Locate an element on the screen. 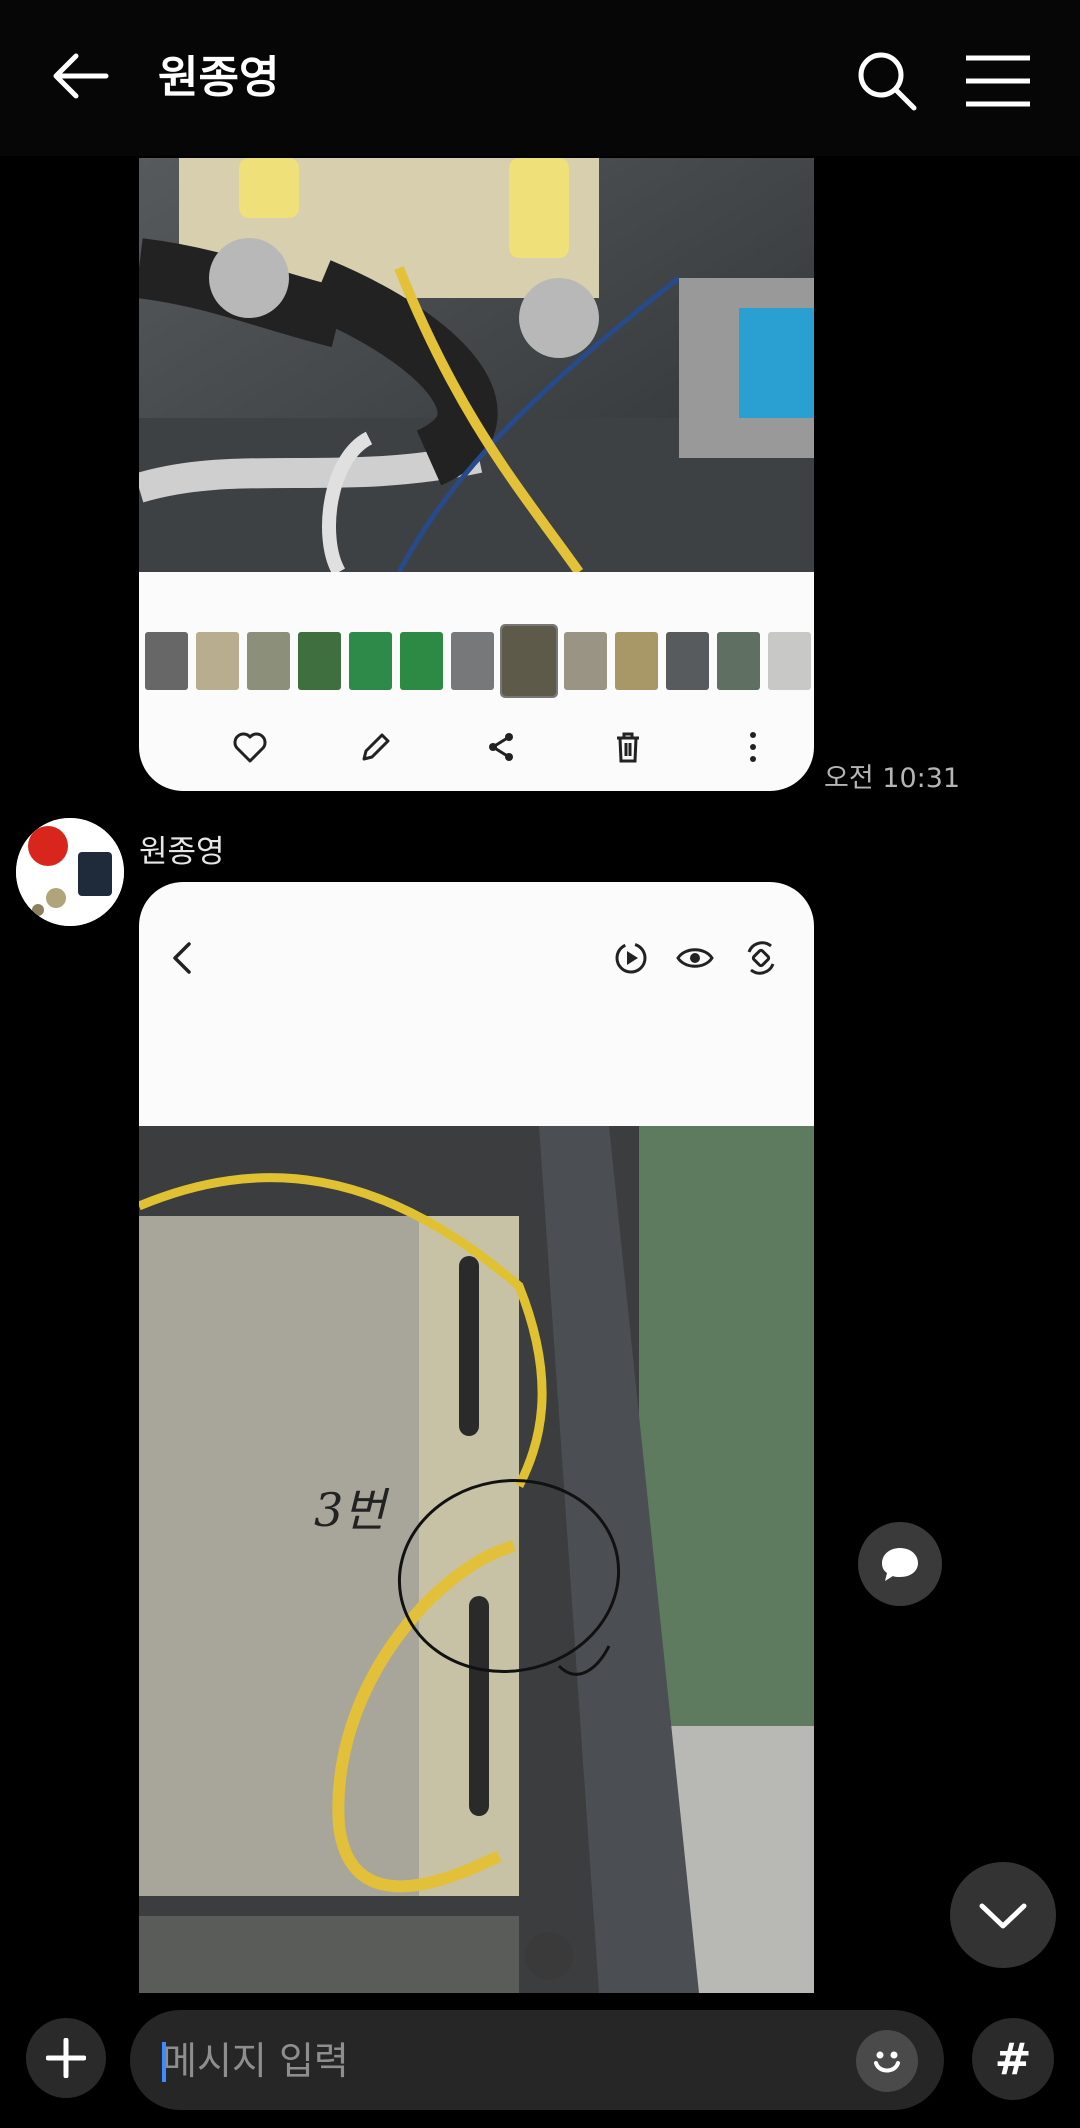 The width and height of the screenshot is (1080, 2128). gallery-back-button is located at coordinates (183, 958).